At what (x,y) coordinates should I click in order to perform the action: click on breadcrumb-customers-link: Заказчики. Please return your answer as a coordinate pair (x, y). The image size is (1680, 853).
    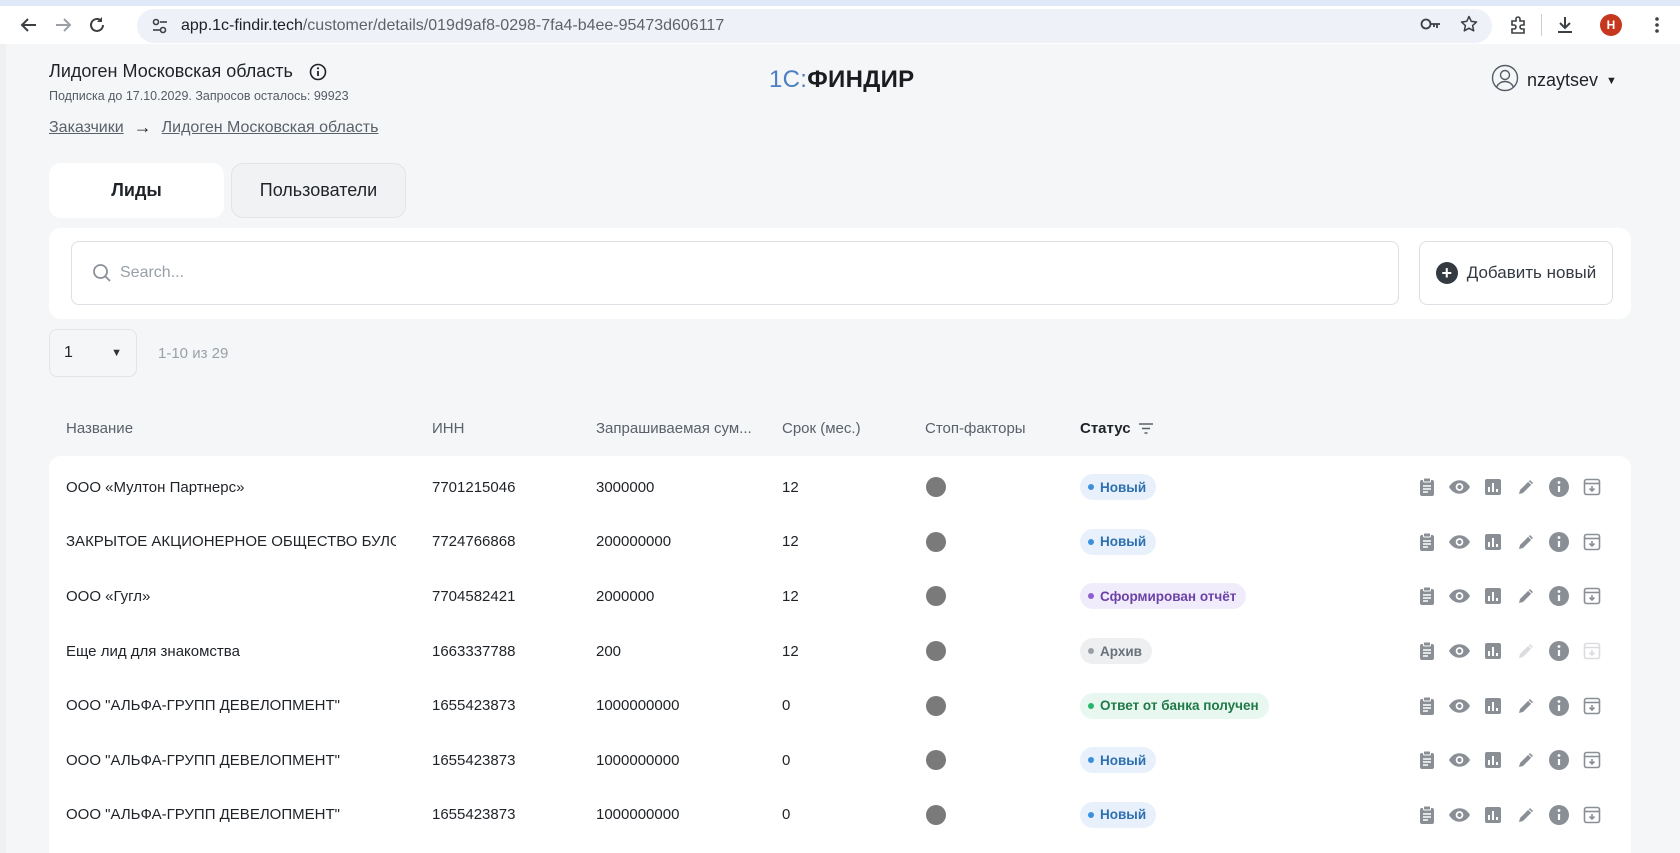
    Looking at the image, I should click on (86, 128).